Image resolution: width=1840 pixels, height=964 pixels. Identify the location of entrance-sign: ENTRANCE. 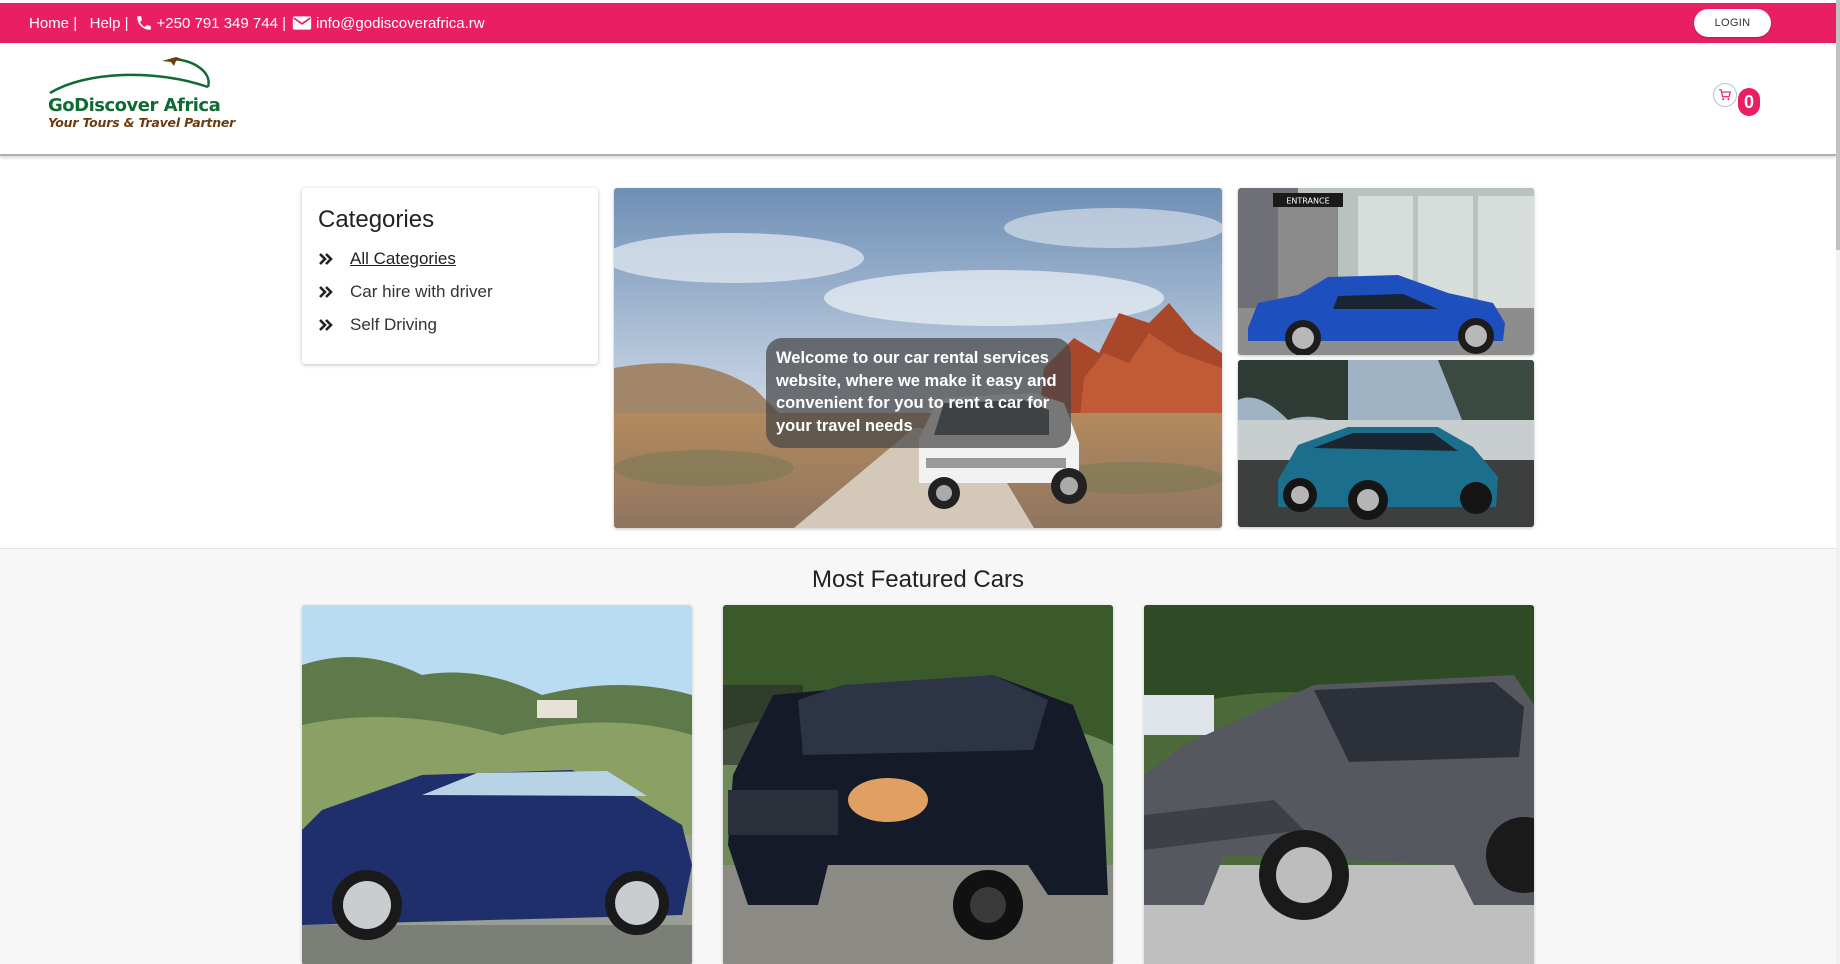
(1307, 201).